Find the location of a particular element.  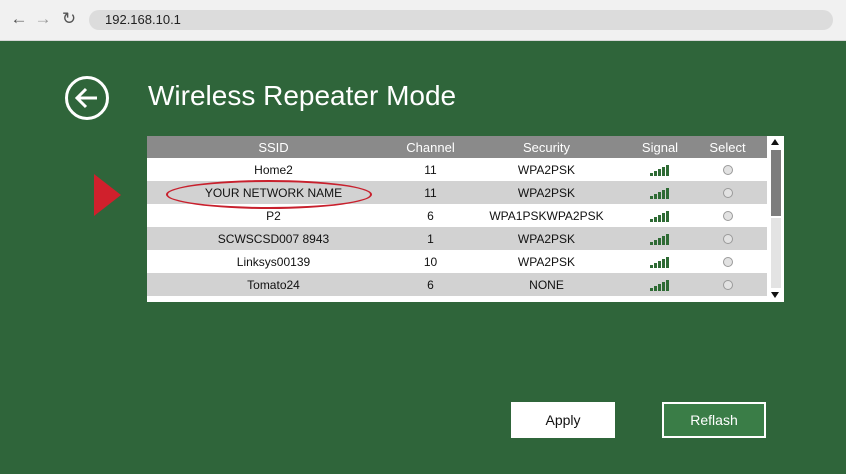

ssid-cell: P2 is located at coordinates (273, 215).